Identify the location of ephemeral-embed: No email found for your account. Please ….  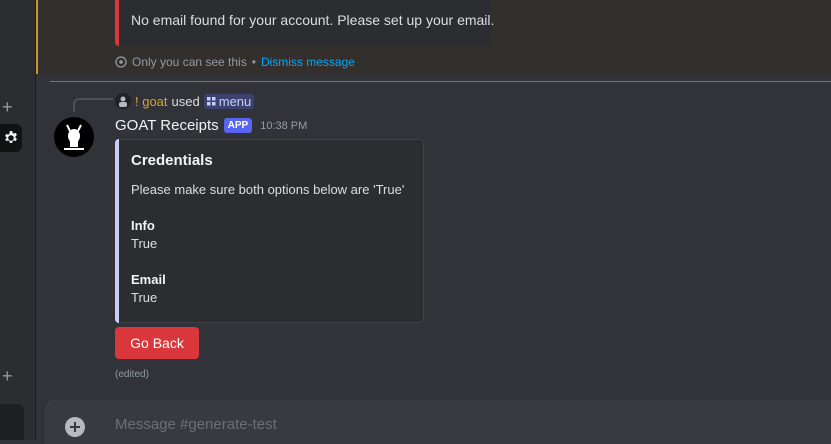
(305, 23).